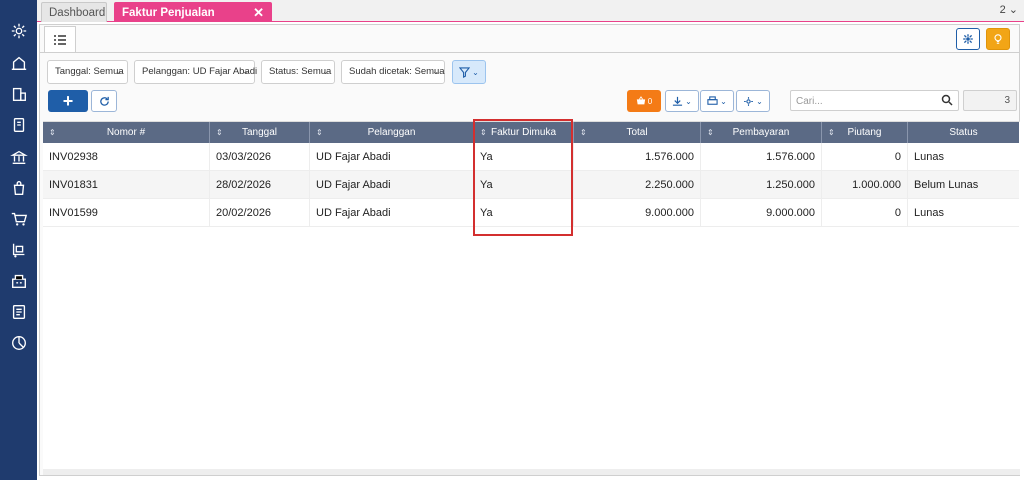 The image size is (1024, 480). Describe the element at coordinates (19, 343) in the screenshot. I see `chart-icon` at that location.